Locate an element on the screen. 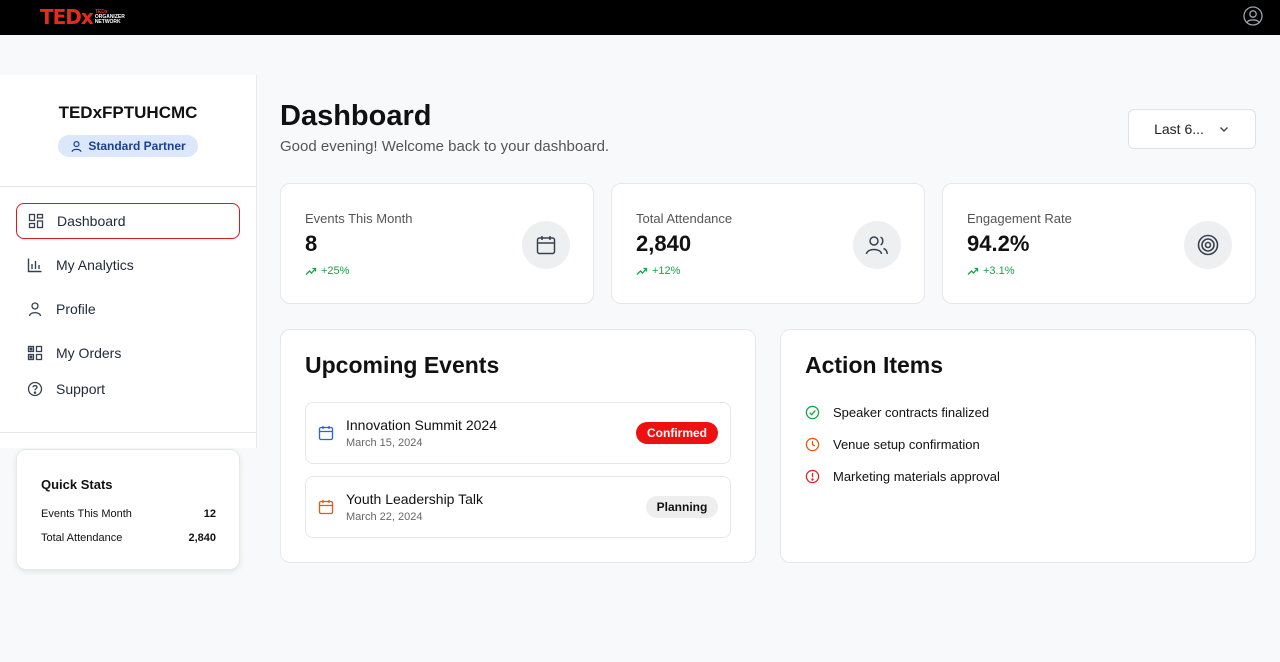 The width and height of the screenshot is (1280, 662). nav-label-dashboard: Dashboard is located at coordinates (91, 221).